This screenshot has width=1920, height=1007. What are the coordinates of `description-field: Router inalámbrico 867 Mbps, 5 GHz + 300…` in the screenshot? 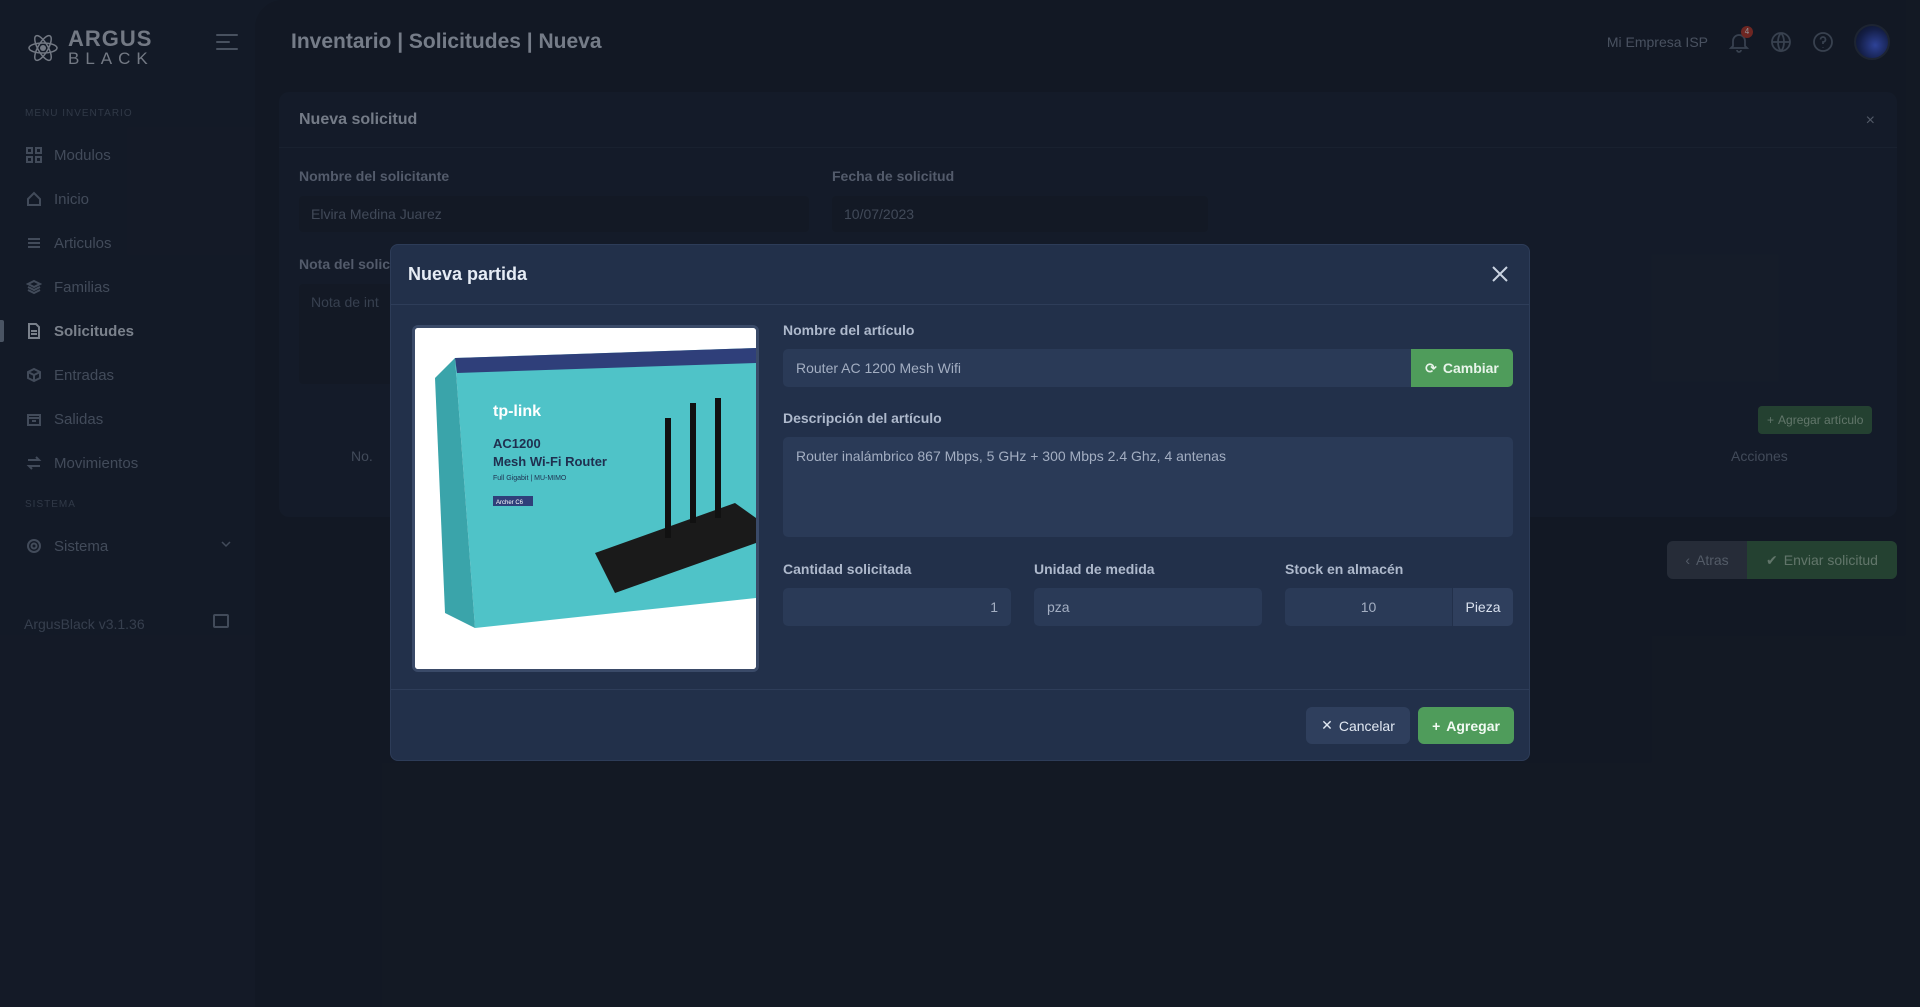 It's located at (1148, 487).